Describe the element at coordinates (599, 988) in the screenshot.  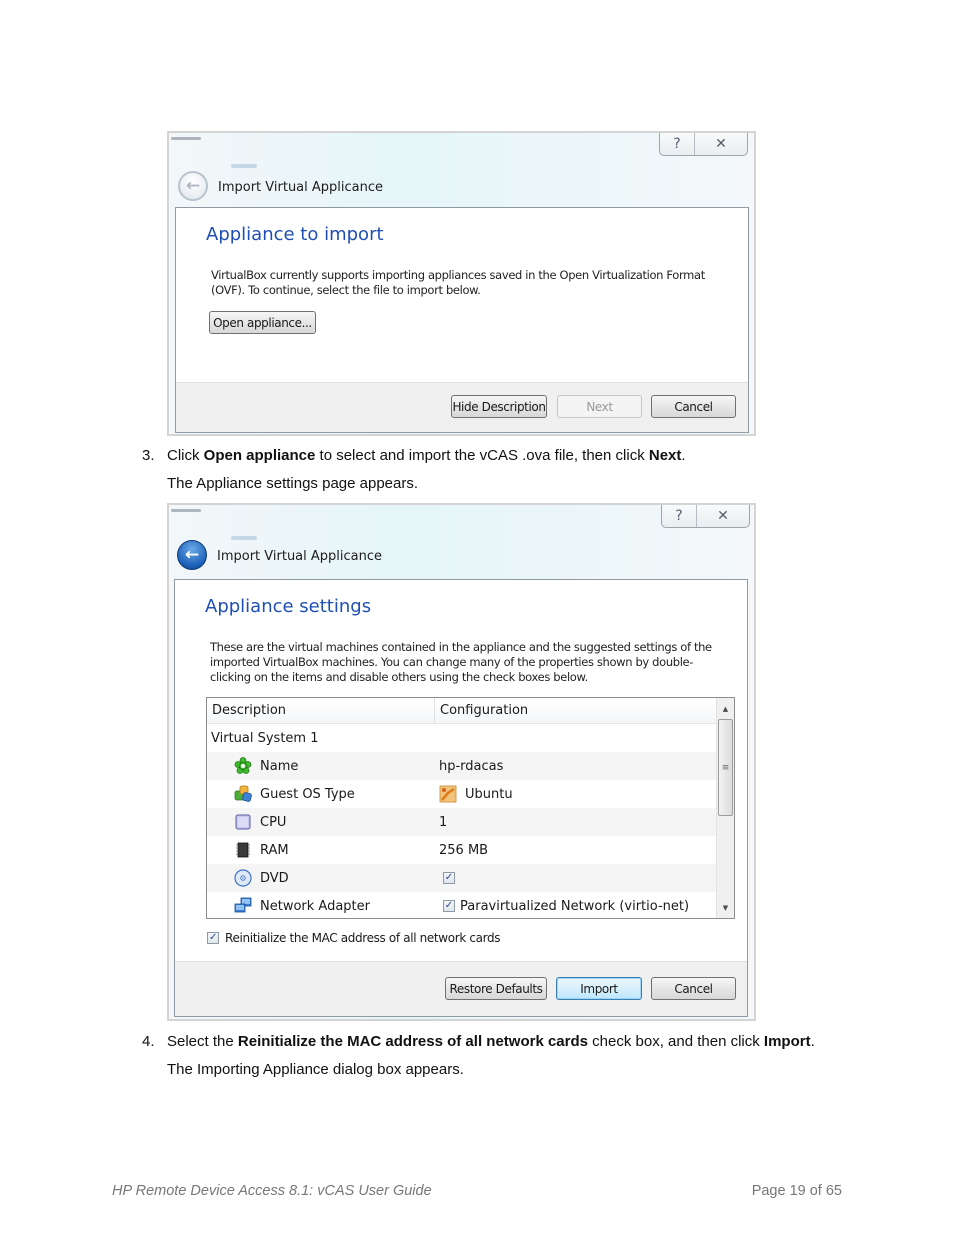
I see `import-button: Import` at that location.